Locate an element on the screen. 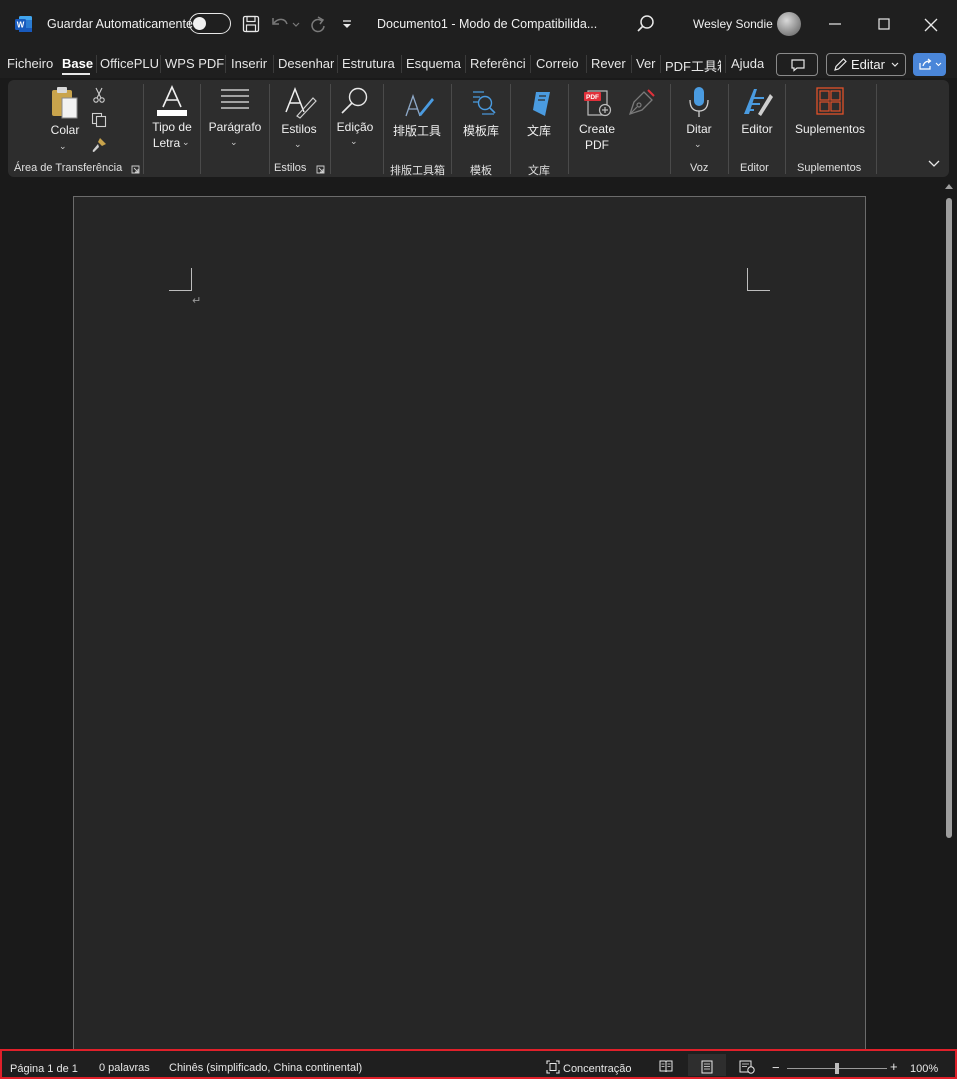 Image resolution: width=957 pixels, height=1079 pixels. print-layout-button is located at coordinates (707, 1065).